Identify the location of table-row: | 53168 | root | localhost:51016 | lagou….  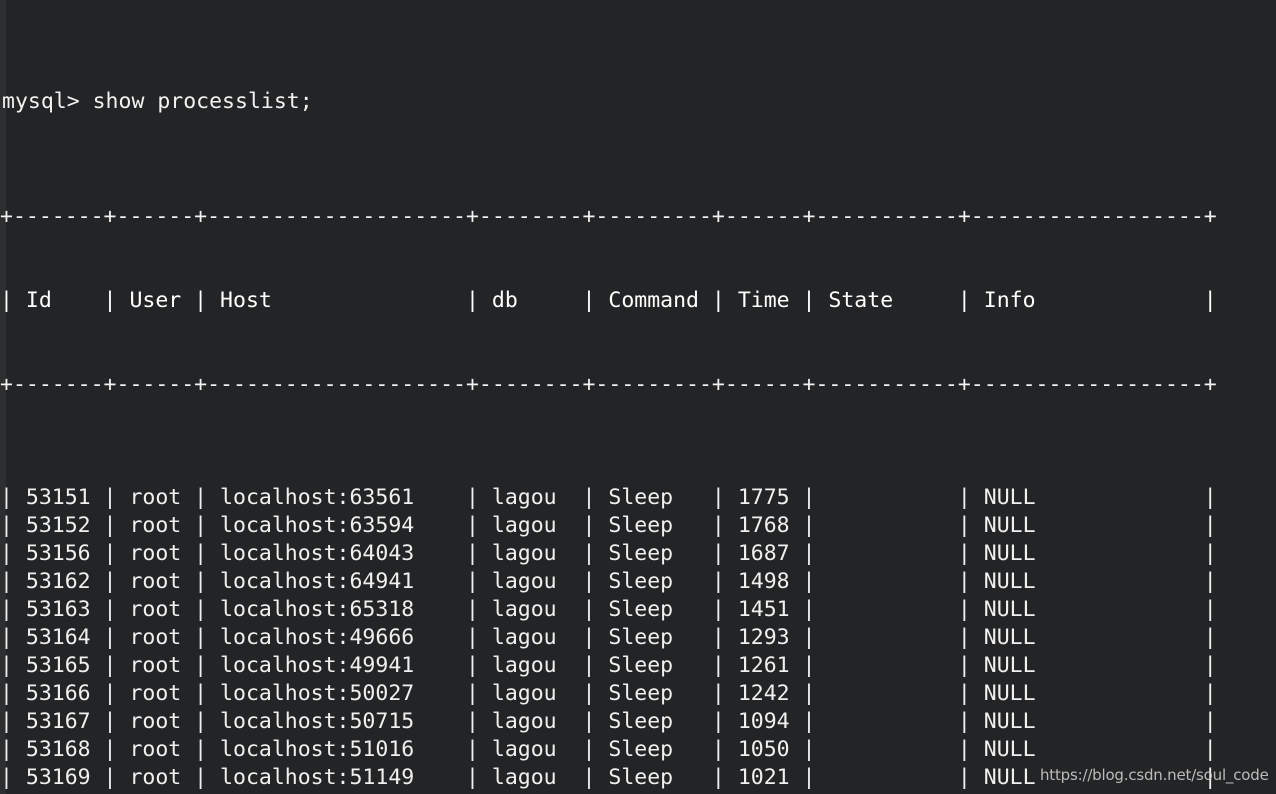
(608, 750).